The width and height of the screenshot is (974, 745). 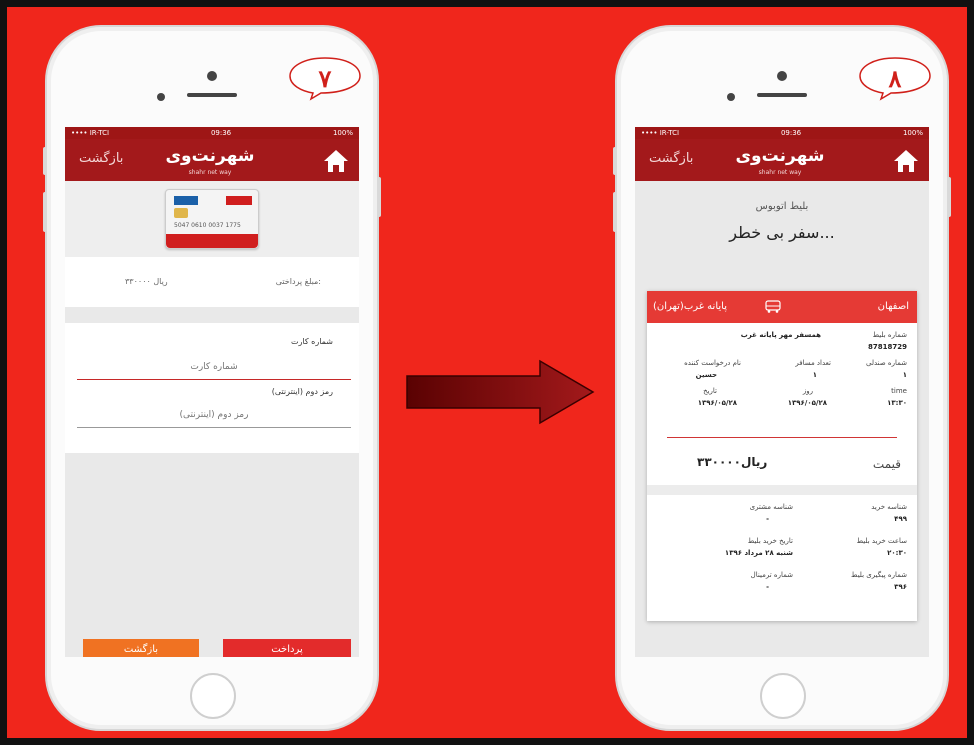 I want to click on ticket-number-value: 87818729, so click(x=887, y=347).